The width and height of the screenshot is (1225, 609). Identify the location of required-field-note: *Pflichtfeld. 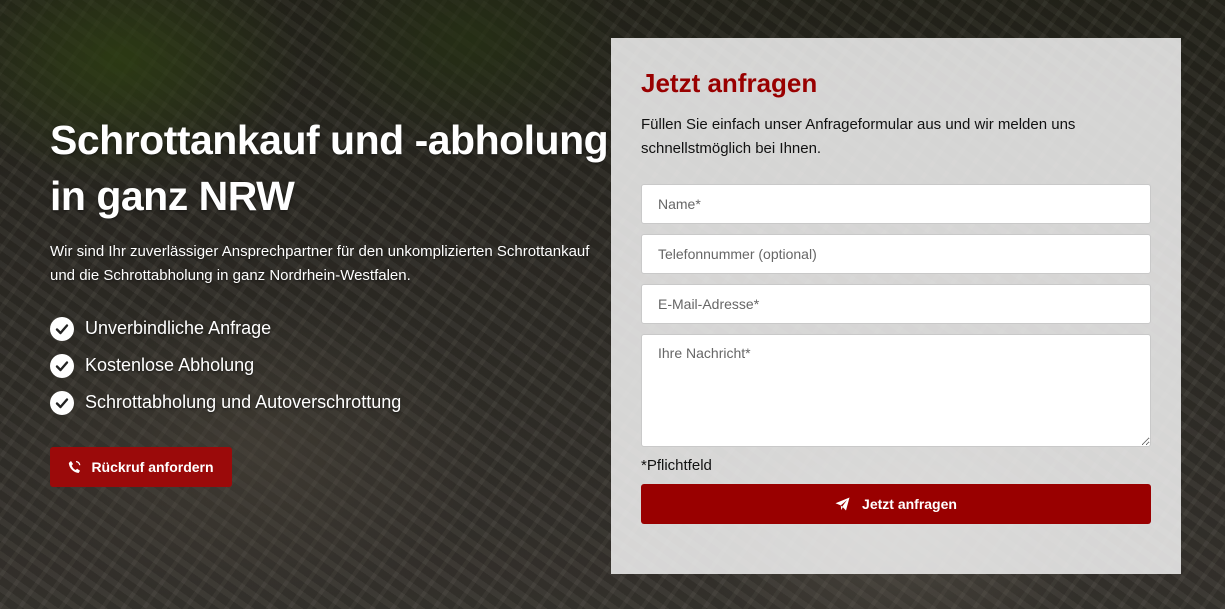
(676, 465).